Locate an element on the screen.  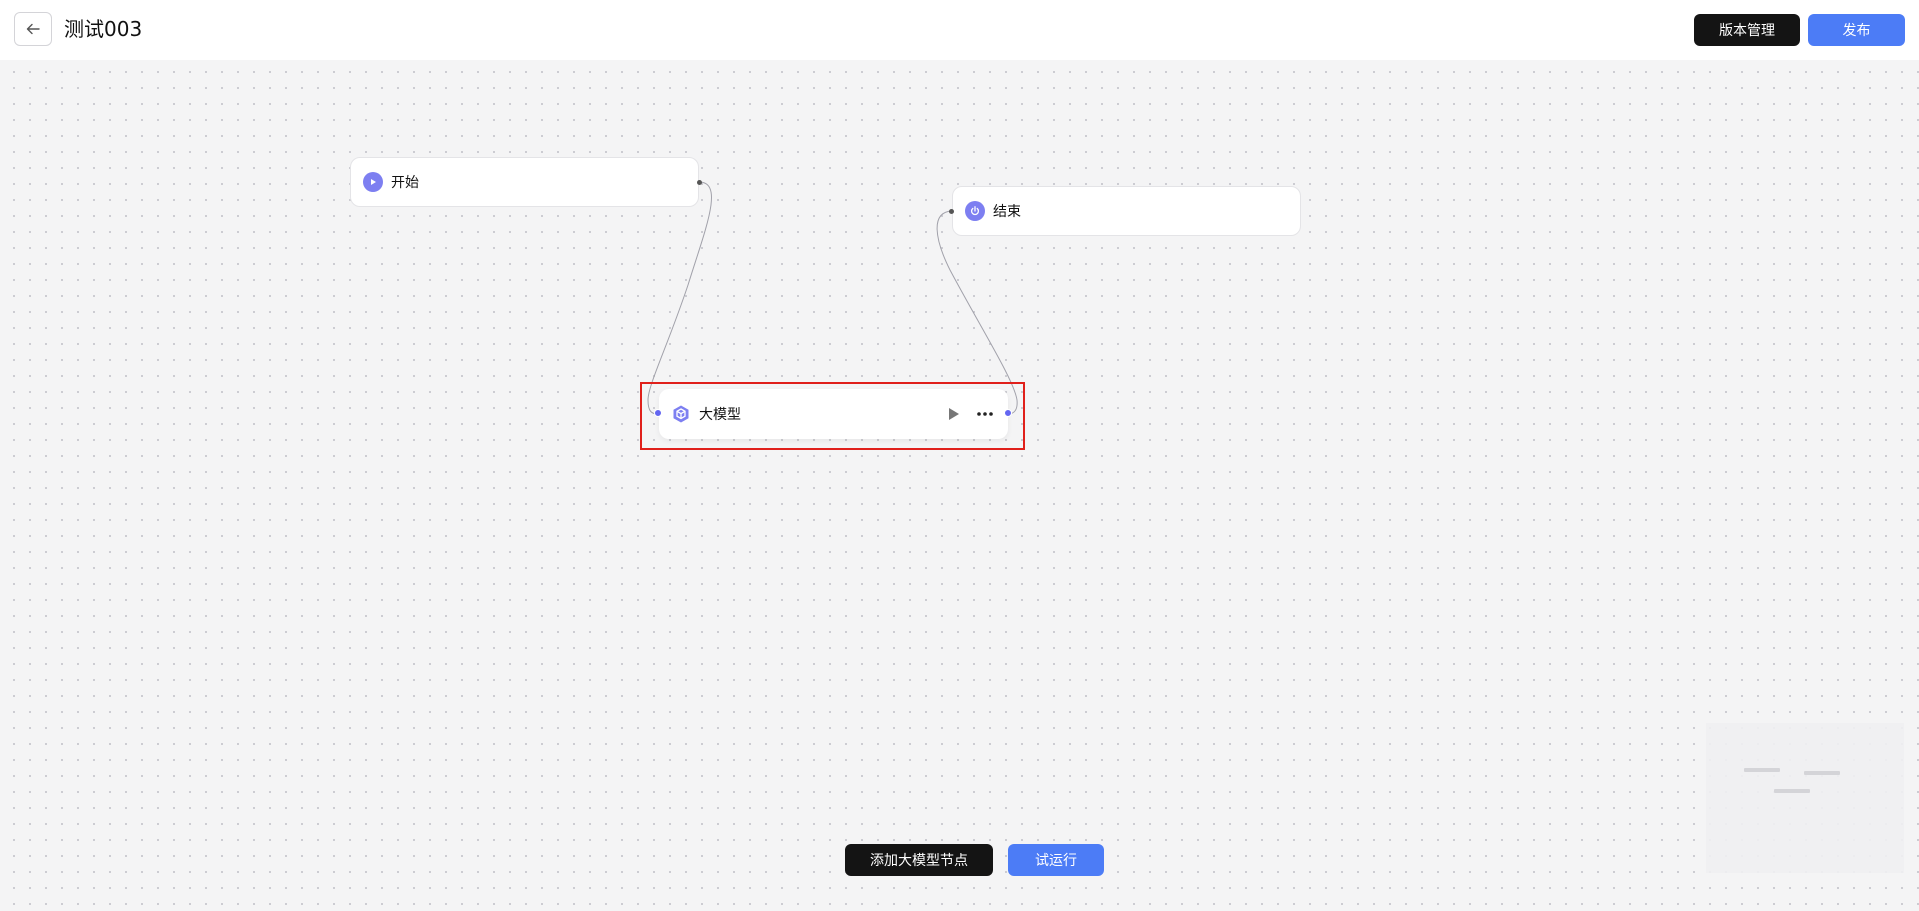
more-horizontal-icon is located at coordinates (985, 414).